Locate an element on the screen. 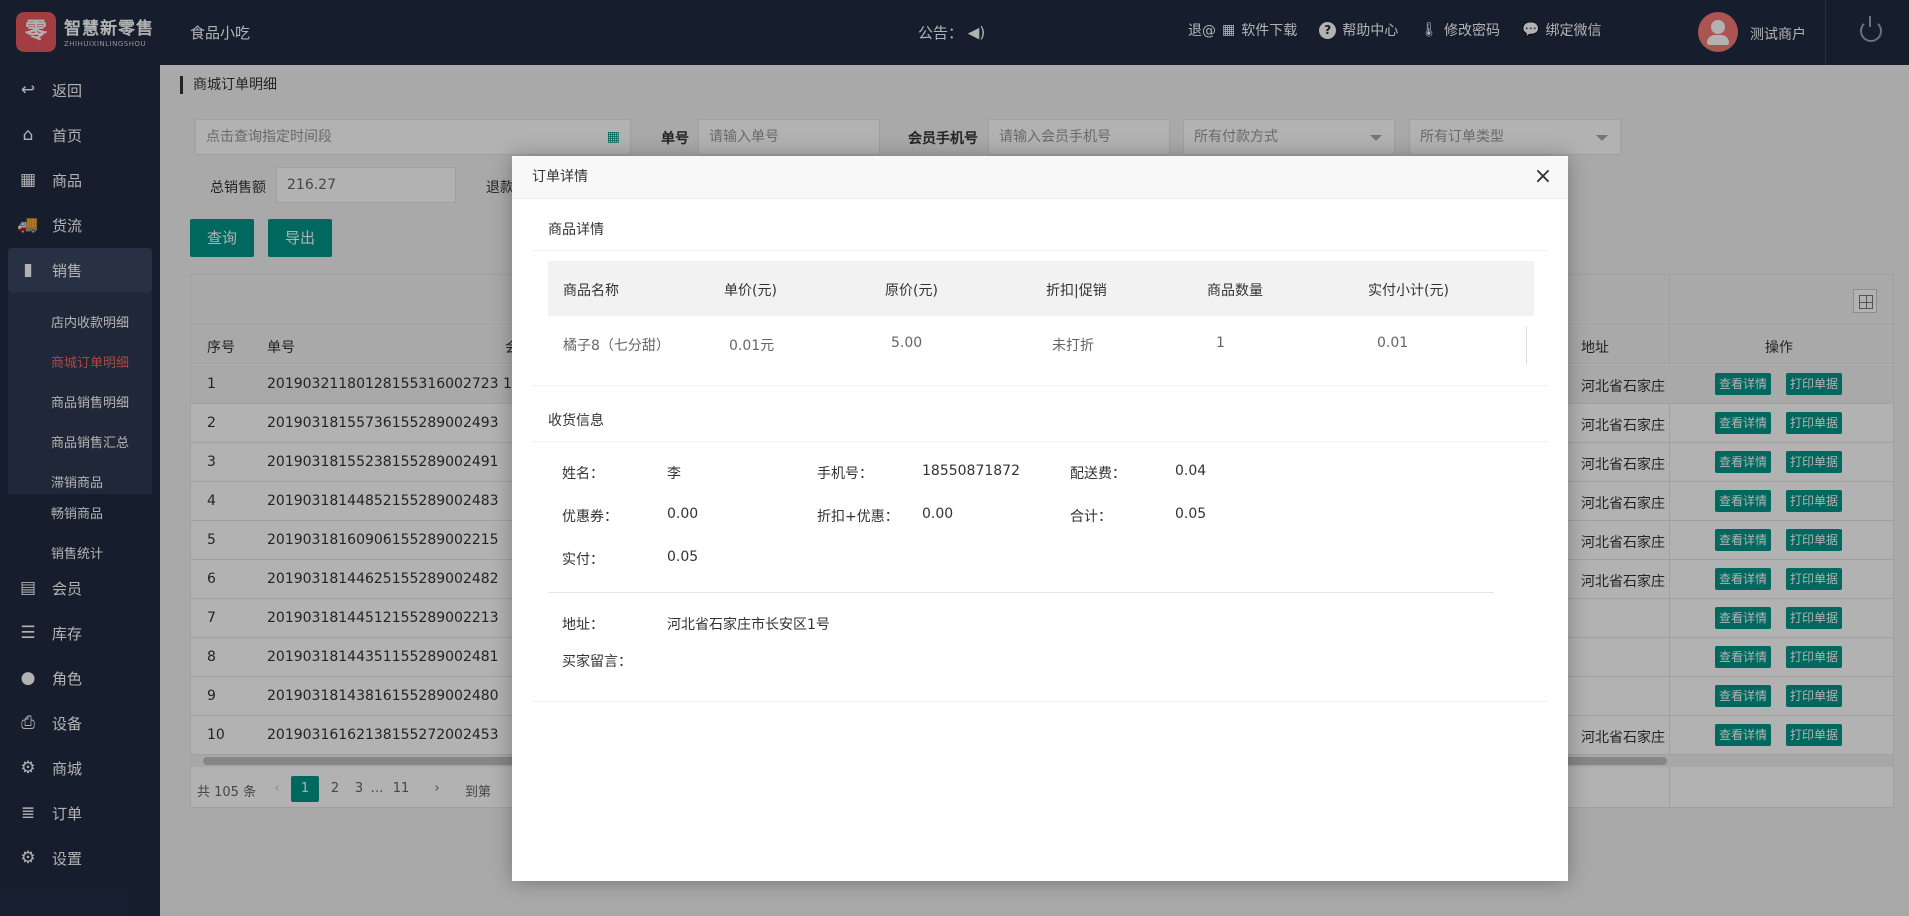  sum-value: 0.05 is located at coordinates (1191, 514).